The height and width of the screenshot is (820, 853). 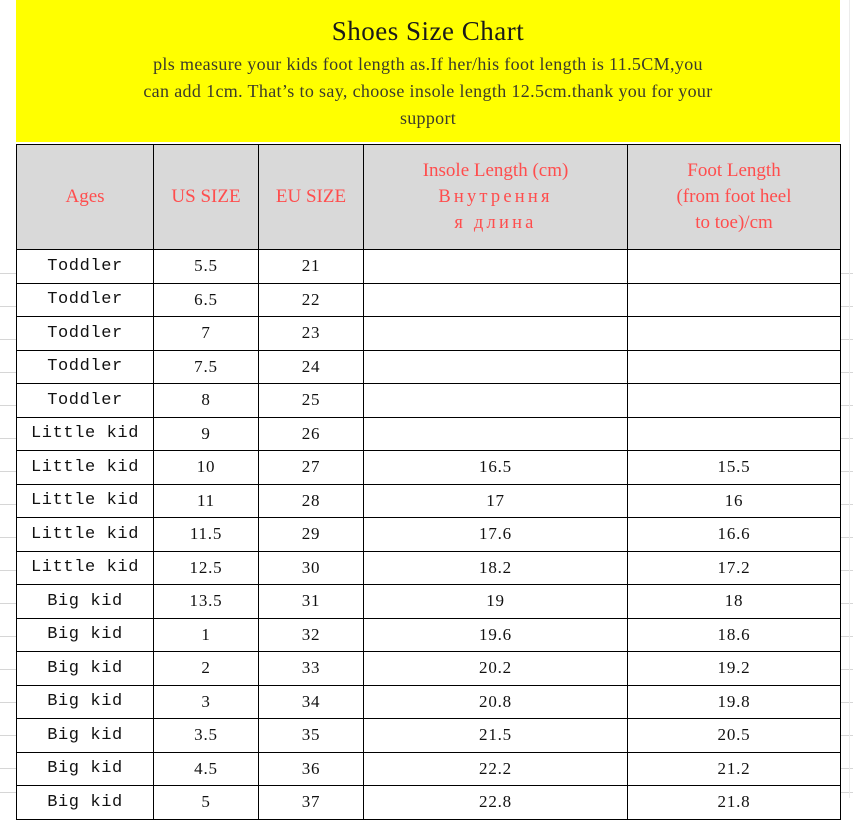 I want to click on cell-eu-size: 35, so click(x=311, y=735).